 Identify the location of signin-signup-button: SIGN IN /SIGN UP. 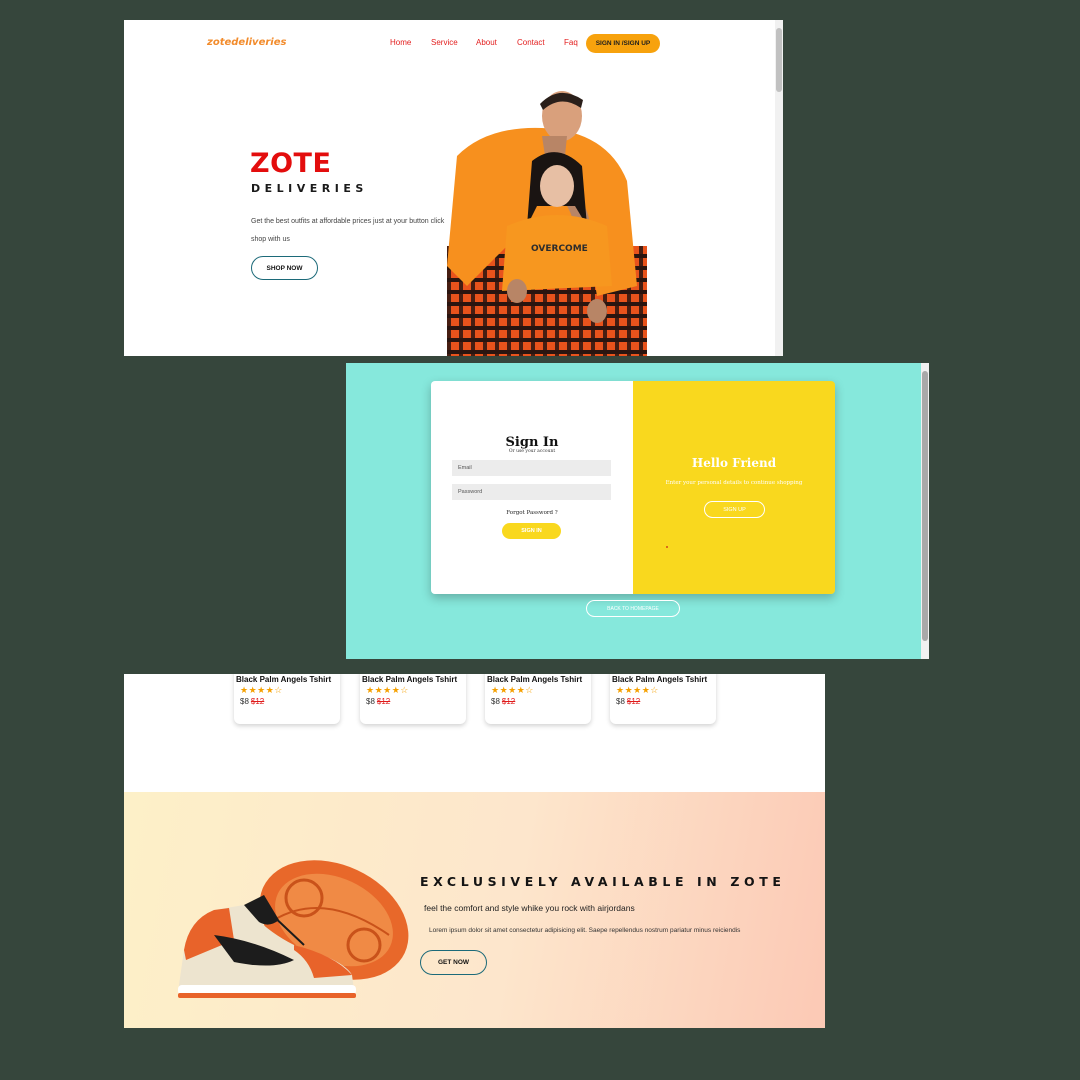
(623, 43).